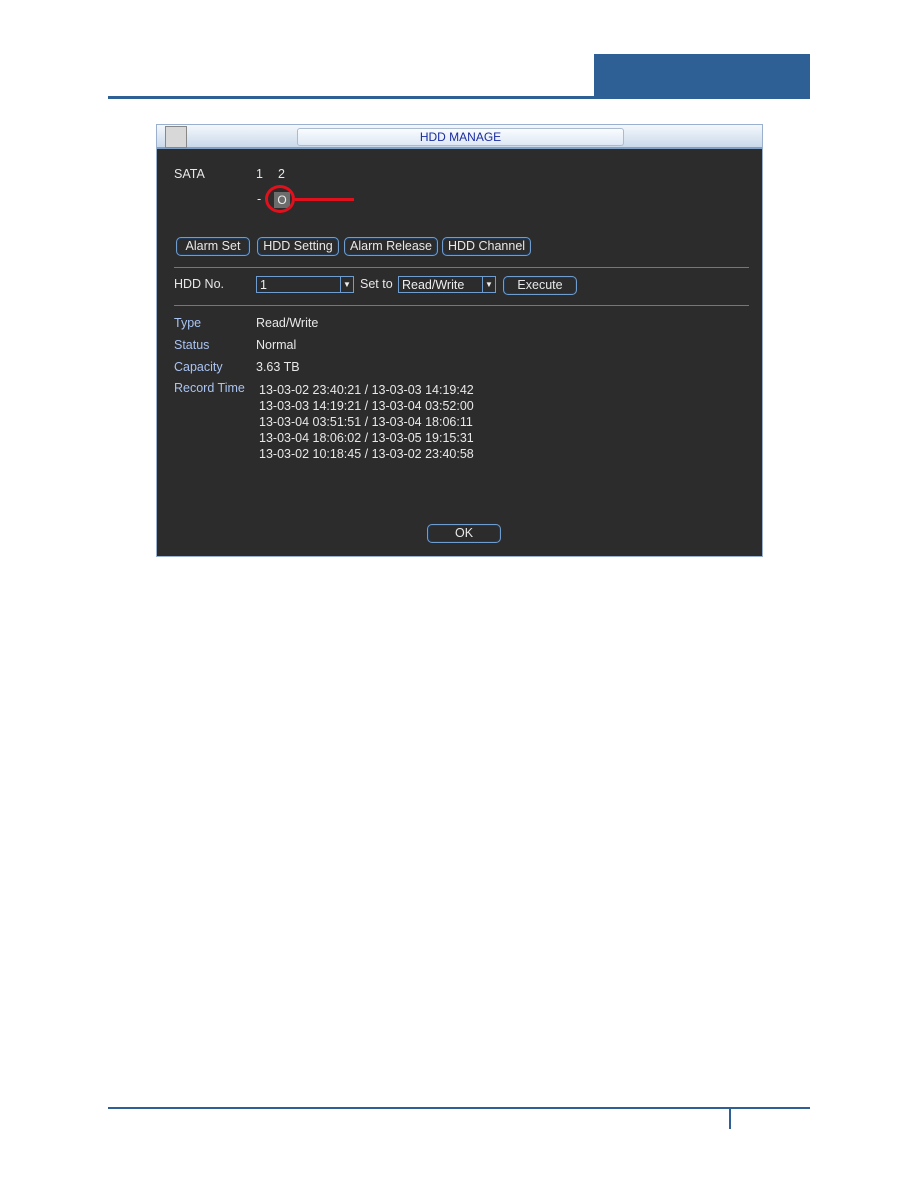  What do you see at coordinates (464, 533) in the screenshot?
I see `ok-button: OK` at bounding box center [464, 533].